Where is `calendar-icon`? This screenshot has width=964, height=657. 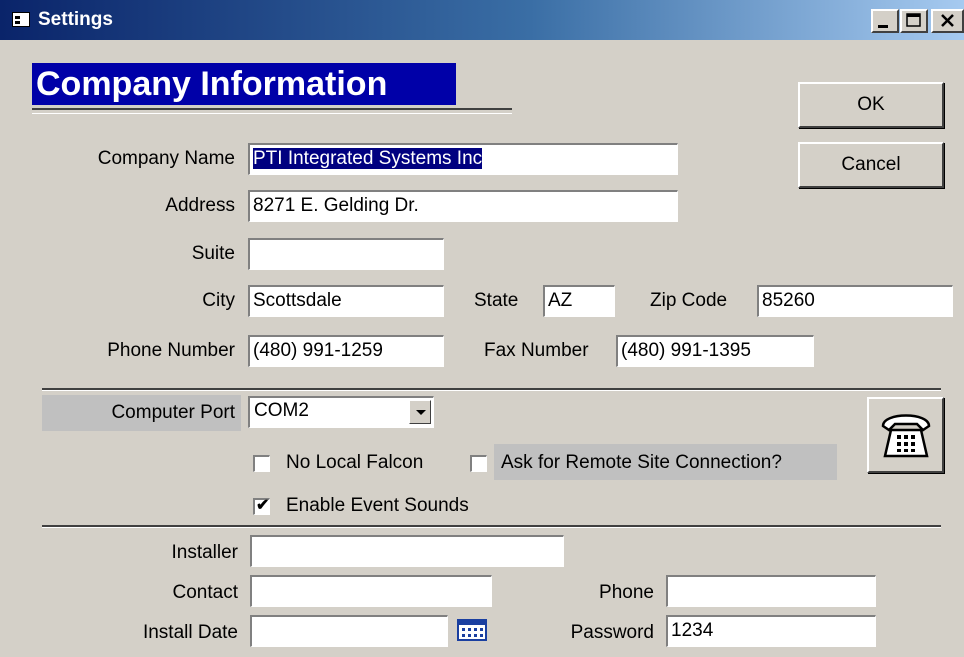 calendar-icon is located at coordinates (472, 630).